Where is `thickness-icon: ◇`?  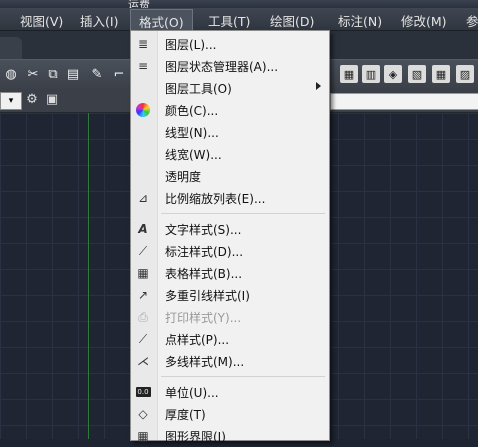
thickness-icon: ◇ is located at coordinates (143, 414).